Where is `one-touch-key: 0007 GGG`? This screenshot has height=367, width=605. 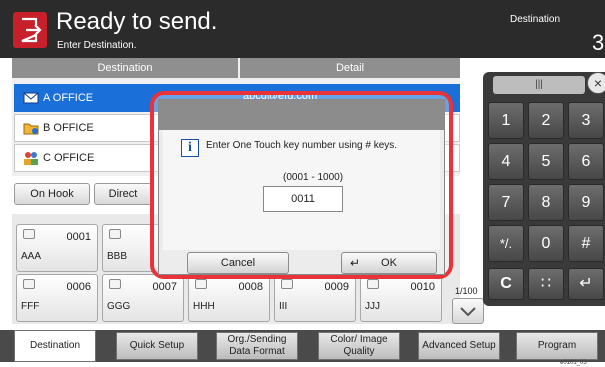
one-touch-key: 0007 GGG is located at coordinates (143, 298).